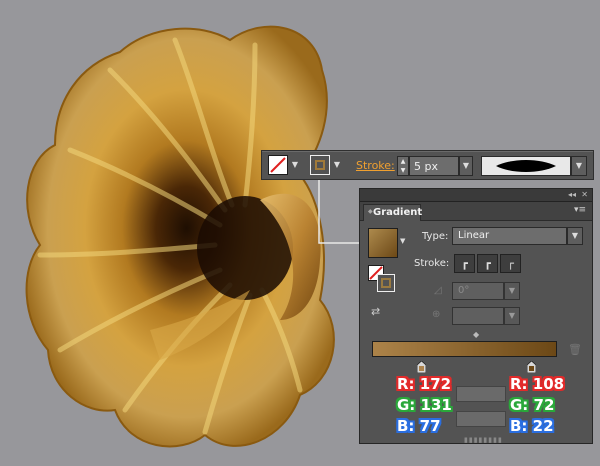 Image resolution: width=600 pixels, height=466 pixels. Describe the element at coordinates (424, 405) in the screenshot. I see `callout-left-g: G: 131` at that location.